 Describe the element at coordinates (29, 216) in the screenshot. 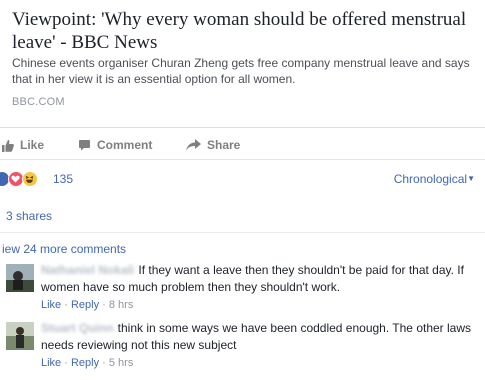

I see `shares-link: 3 shares` at that location.